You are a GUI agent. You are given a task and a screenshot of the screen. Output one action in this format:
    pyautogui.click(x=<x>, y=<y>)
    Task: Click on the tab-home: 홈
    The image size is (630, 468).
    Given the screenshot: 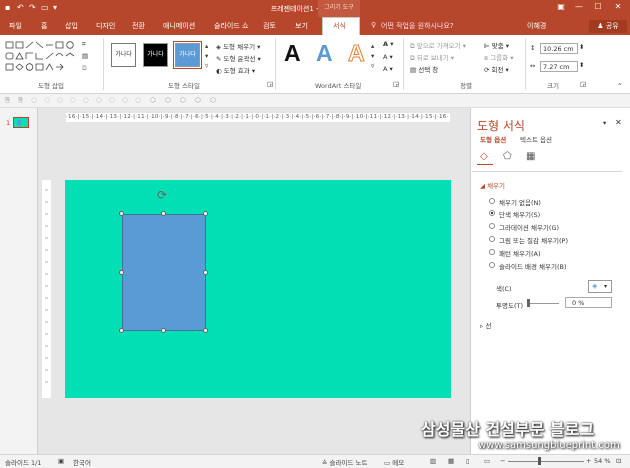 What is the action you would take?
    pyautogui.click(x=44, y=26)
    